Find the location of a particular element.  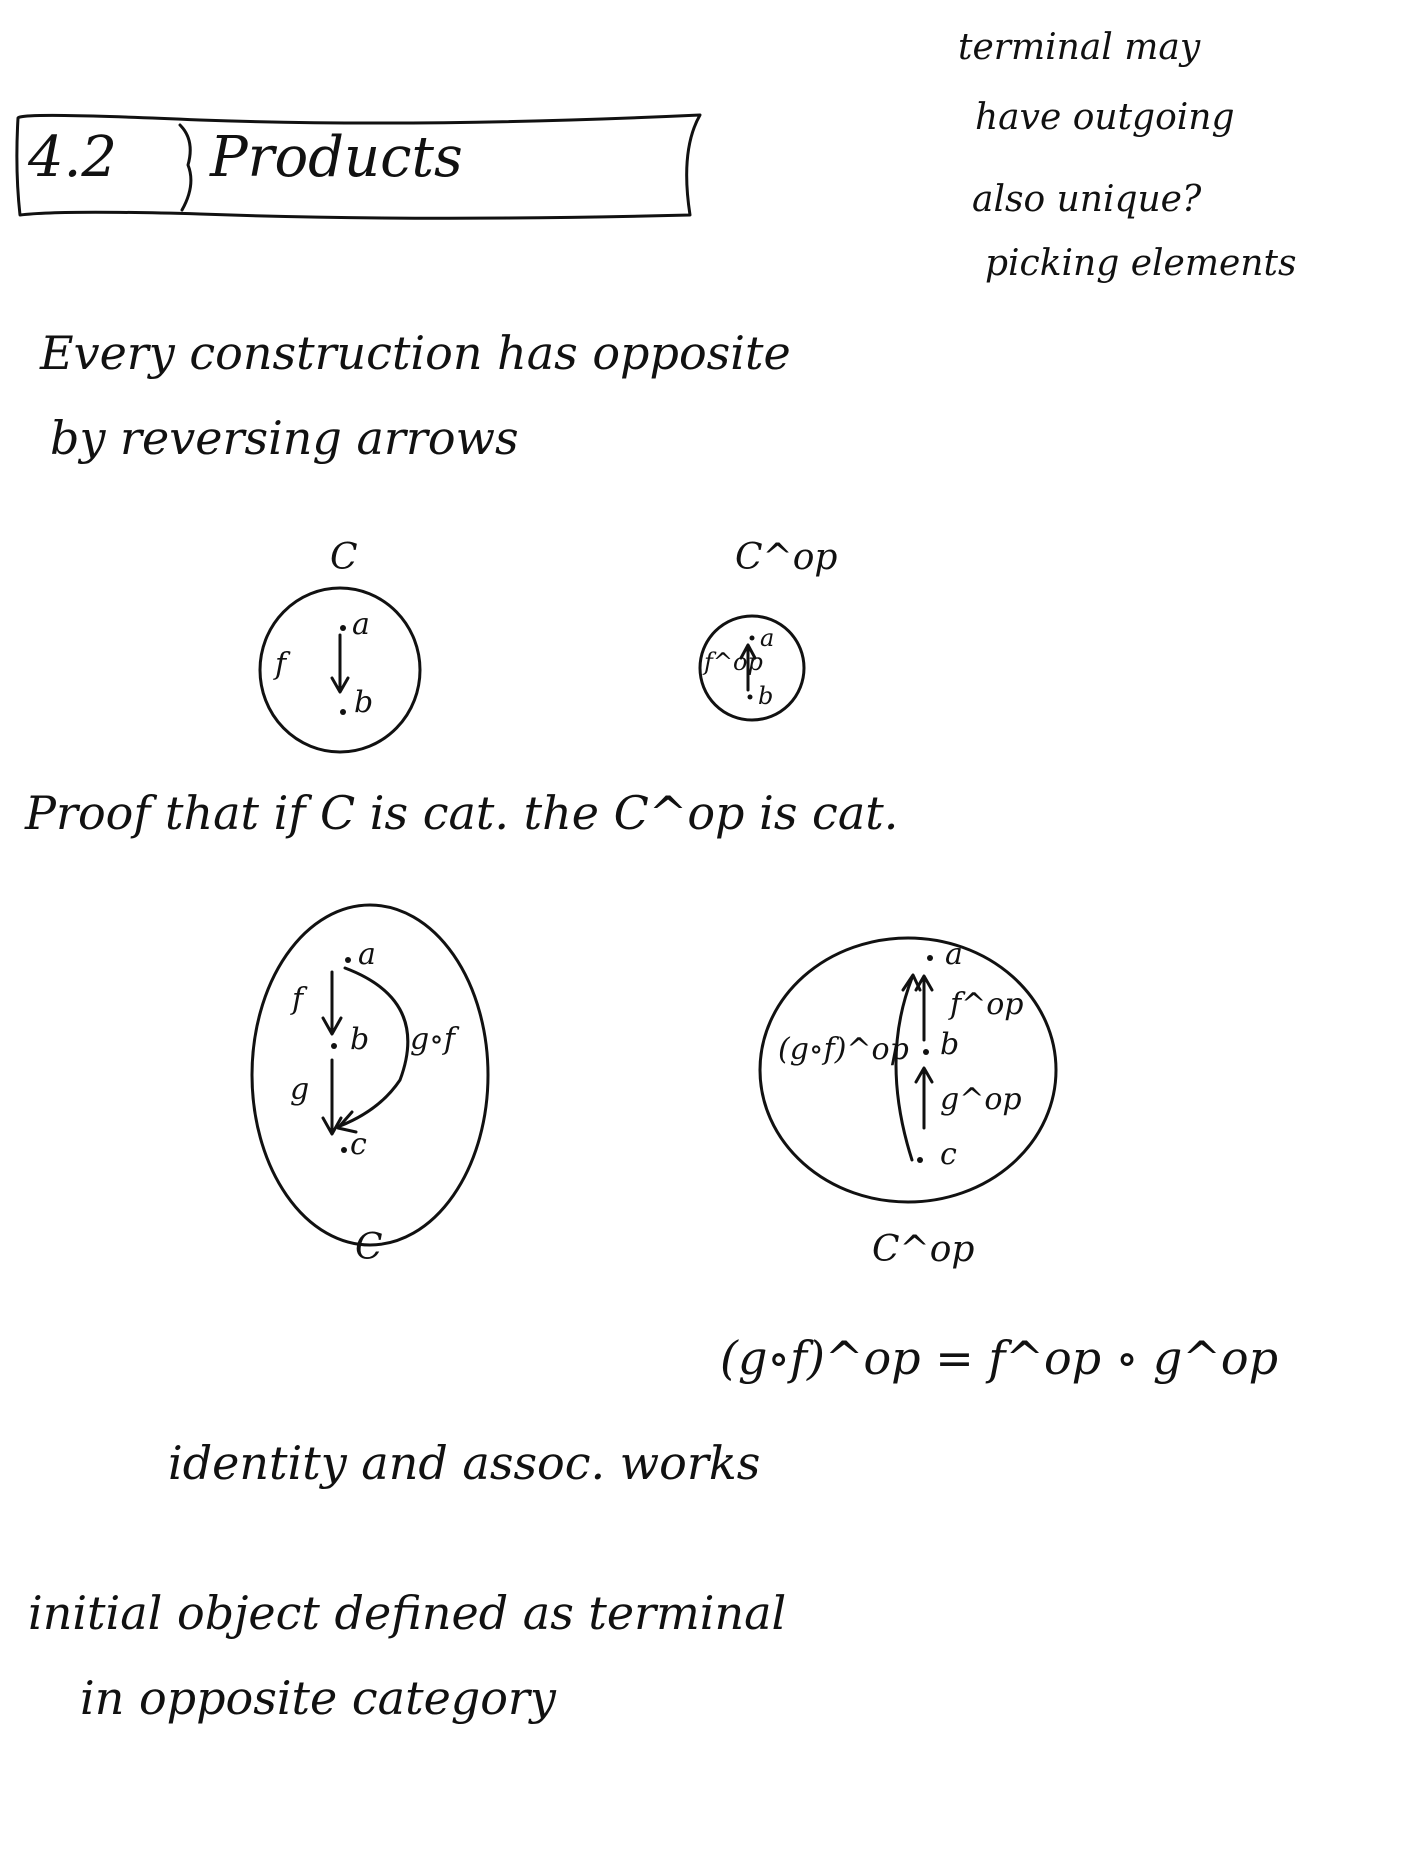

diagram2-right-b: b is located at coordinates (950, 1044).